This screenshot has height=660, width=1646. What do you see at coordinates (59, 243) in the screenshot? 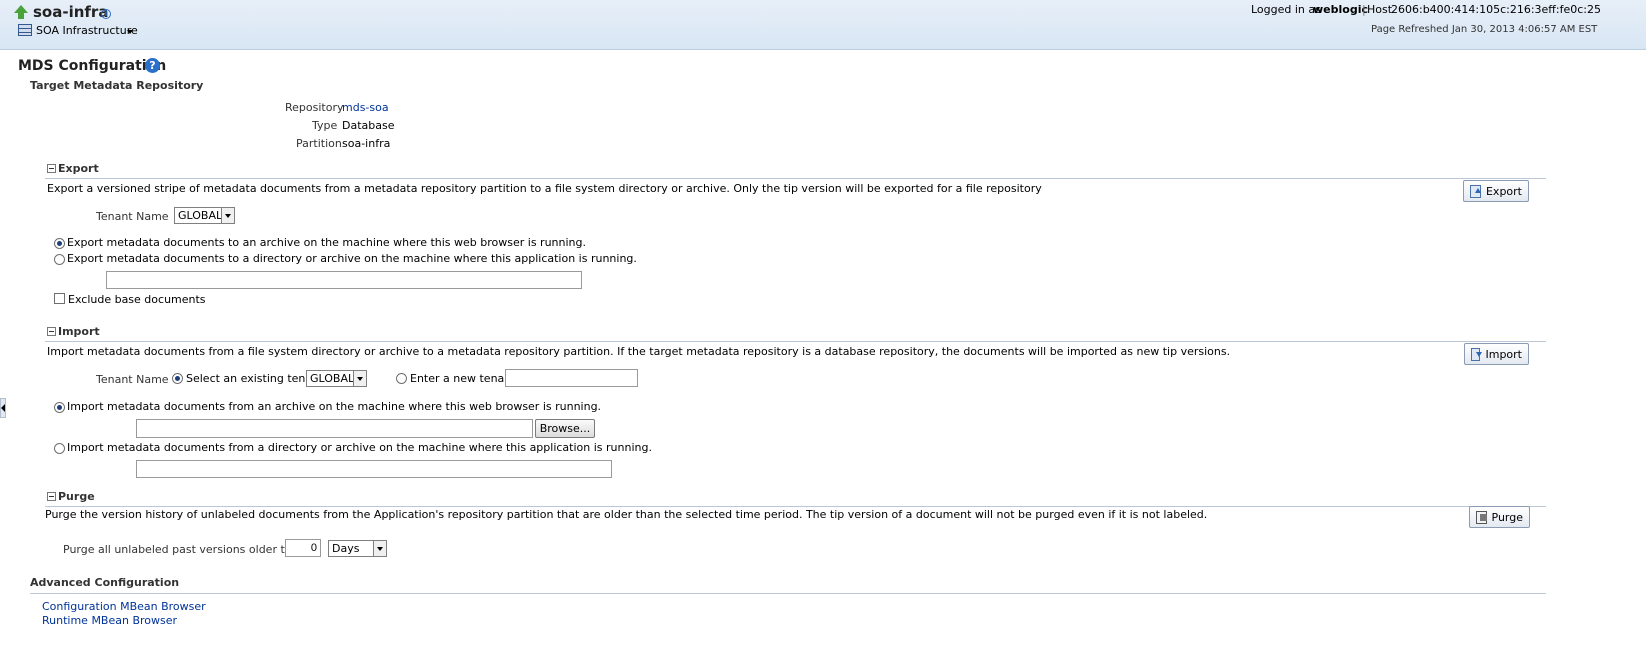
I see `export-browser-radio` at bounding box center [59, 243].